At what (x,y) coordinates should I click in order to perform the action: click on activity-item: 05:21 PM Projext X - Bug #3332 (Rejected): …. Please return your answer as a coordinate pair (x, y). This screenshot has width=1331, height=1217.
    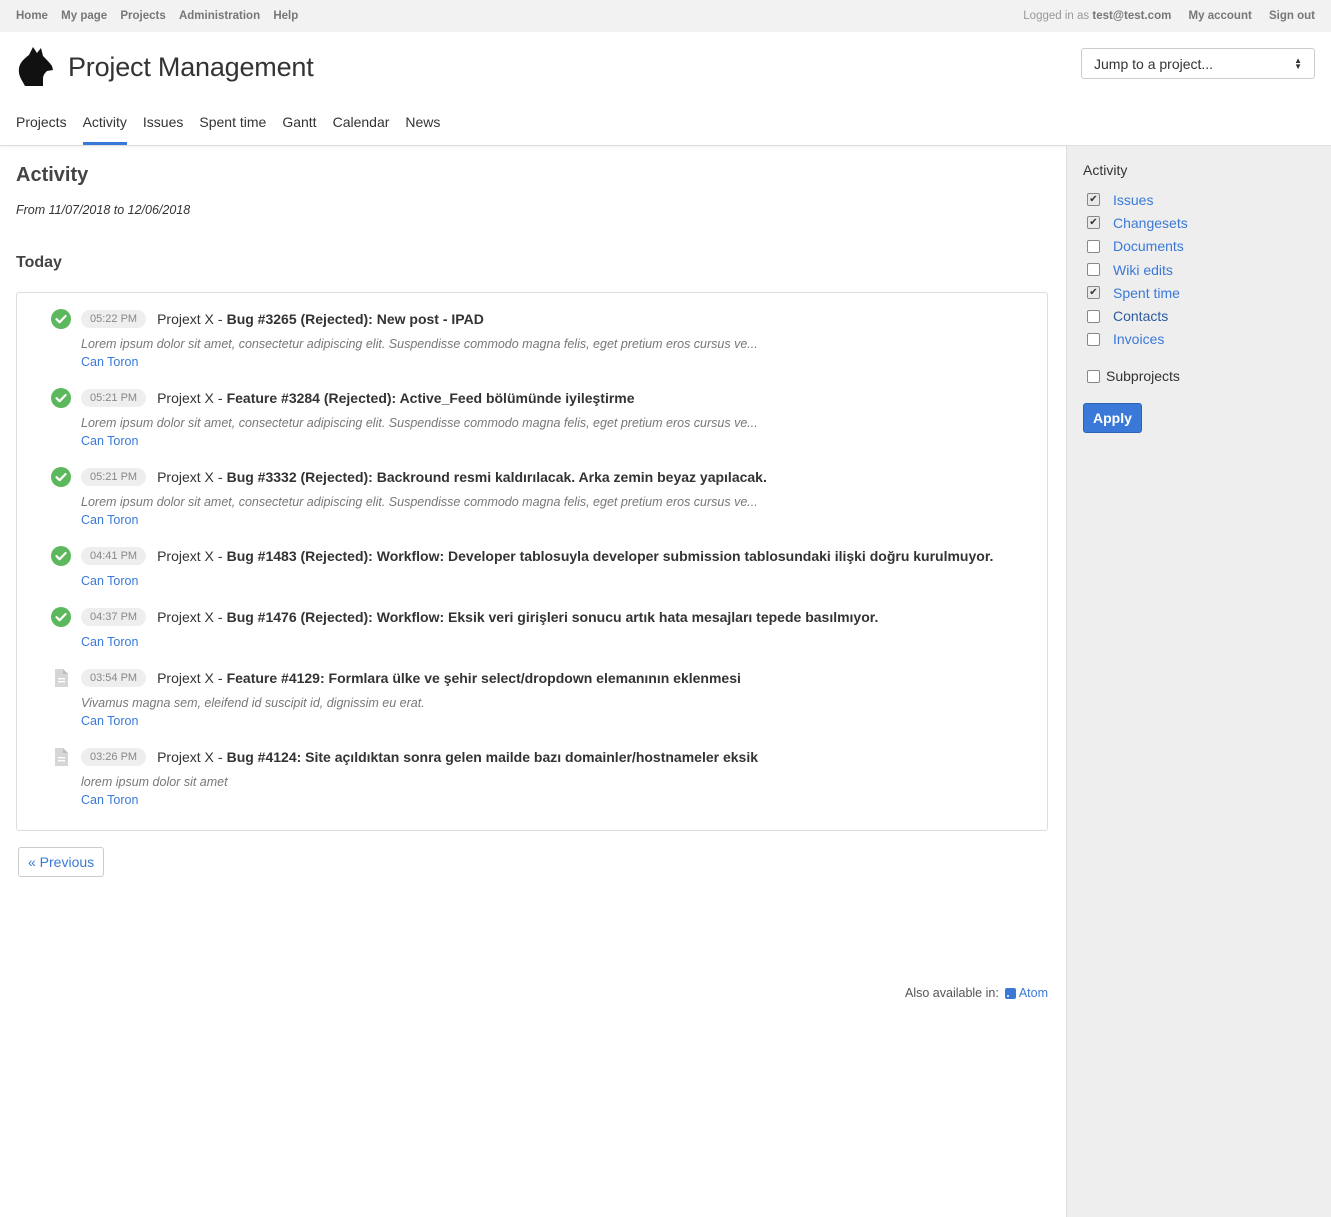
    Looking at the image, I should click on (532, 496).